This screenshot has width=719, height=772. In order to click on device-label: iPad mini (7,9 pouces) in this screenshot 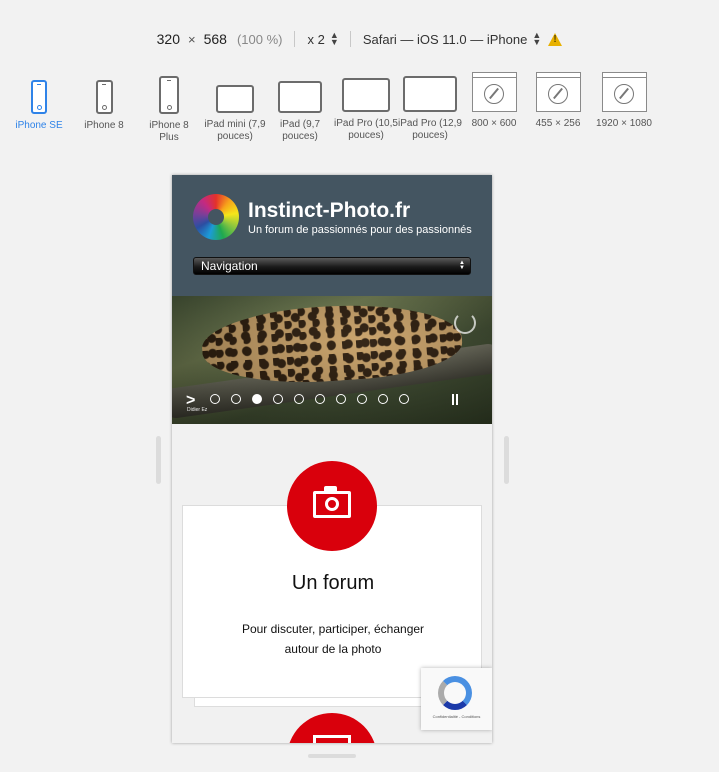, I will do `click(235, 130)`.